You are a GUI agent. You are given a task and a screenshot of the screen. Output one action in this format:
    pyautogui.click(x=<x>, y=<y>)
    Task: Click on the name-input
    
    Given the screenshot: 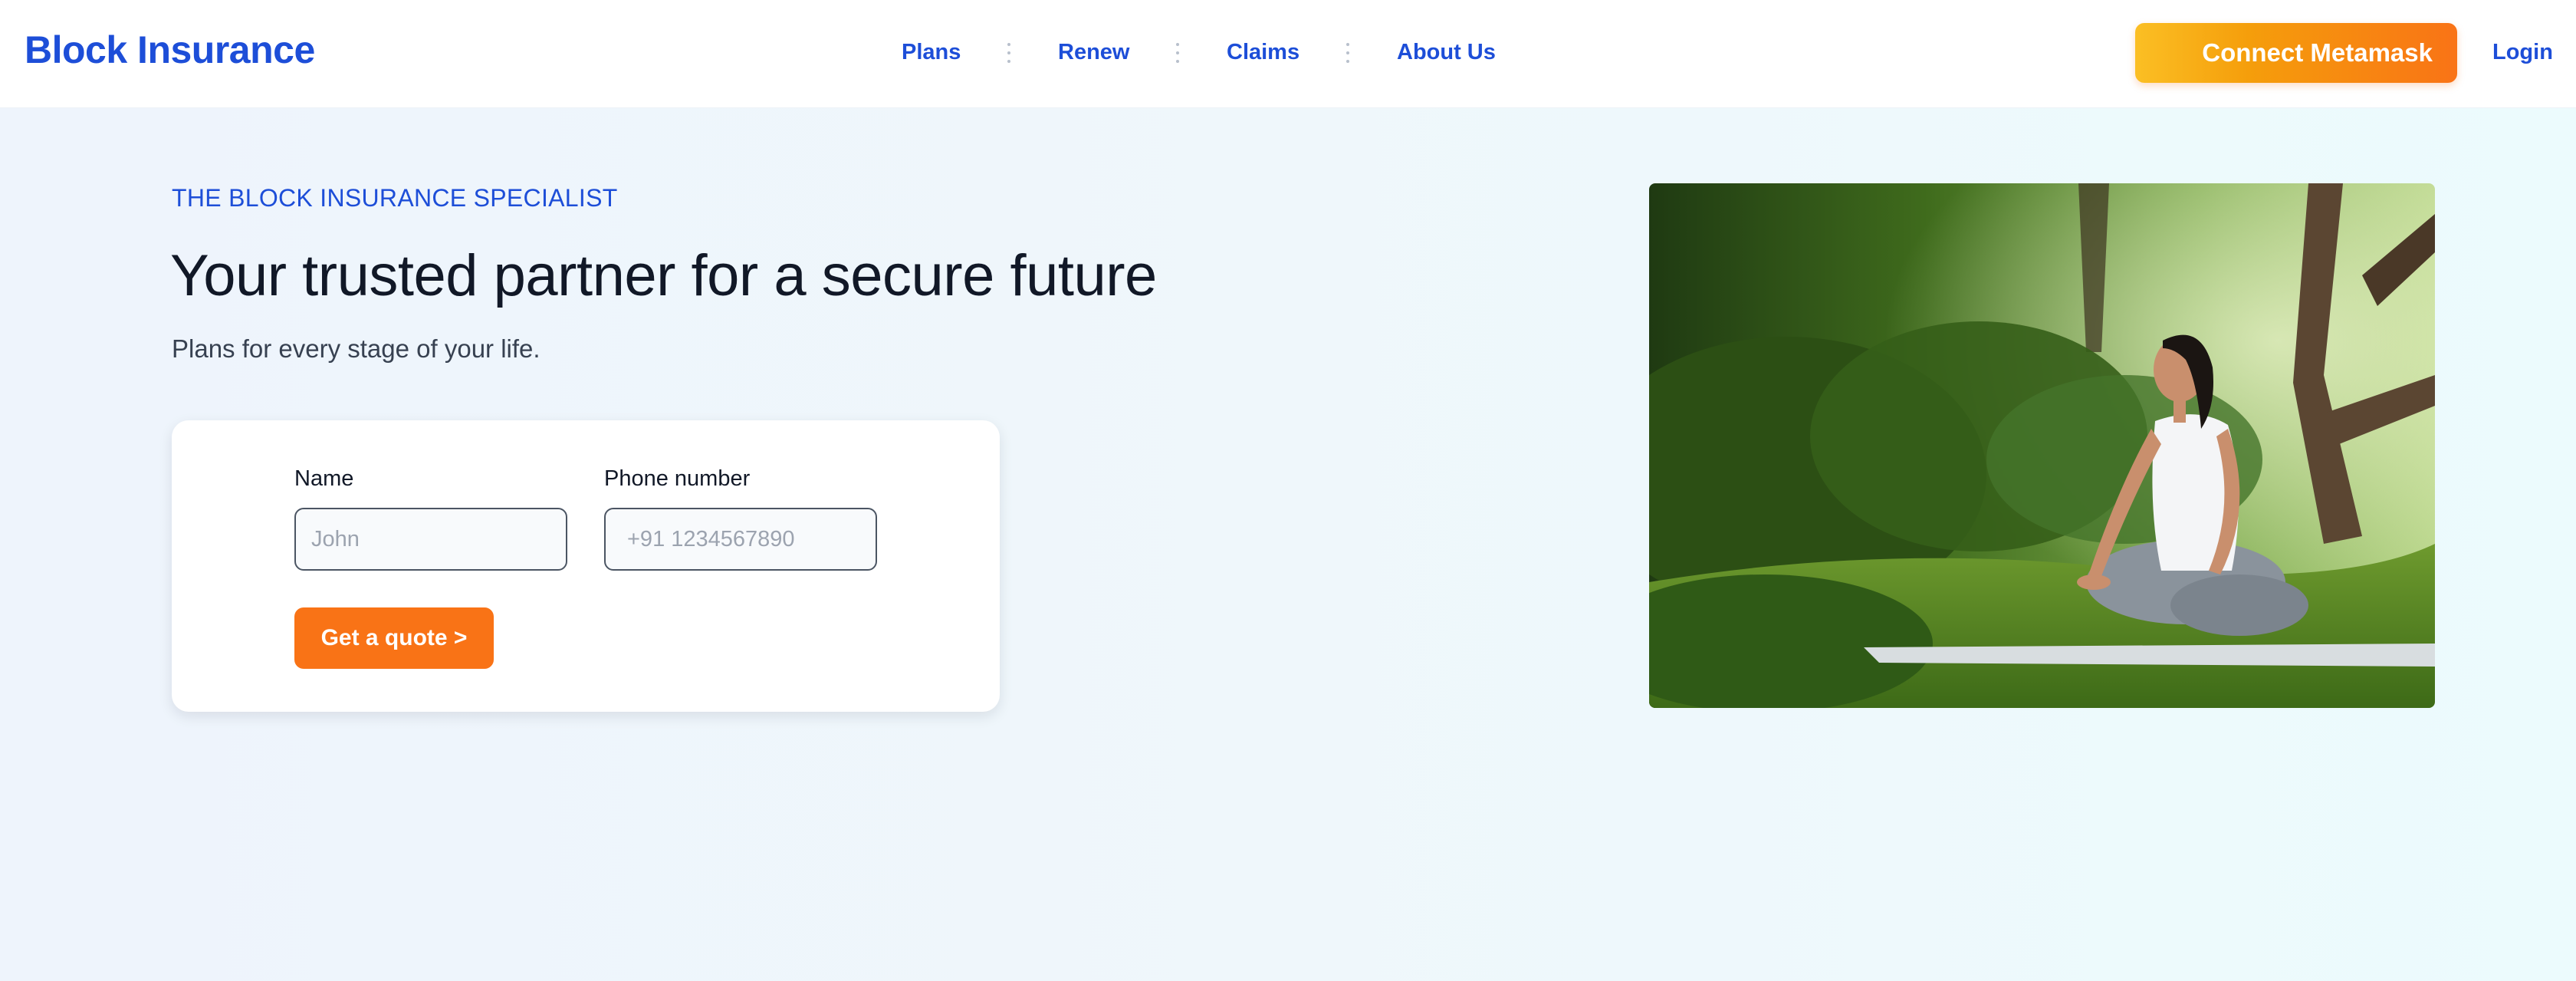 What is the action you would take?
    pyautogui.click(x=430, y=539)
    